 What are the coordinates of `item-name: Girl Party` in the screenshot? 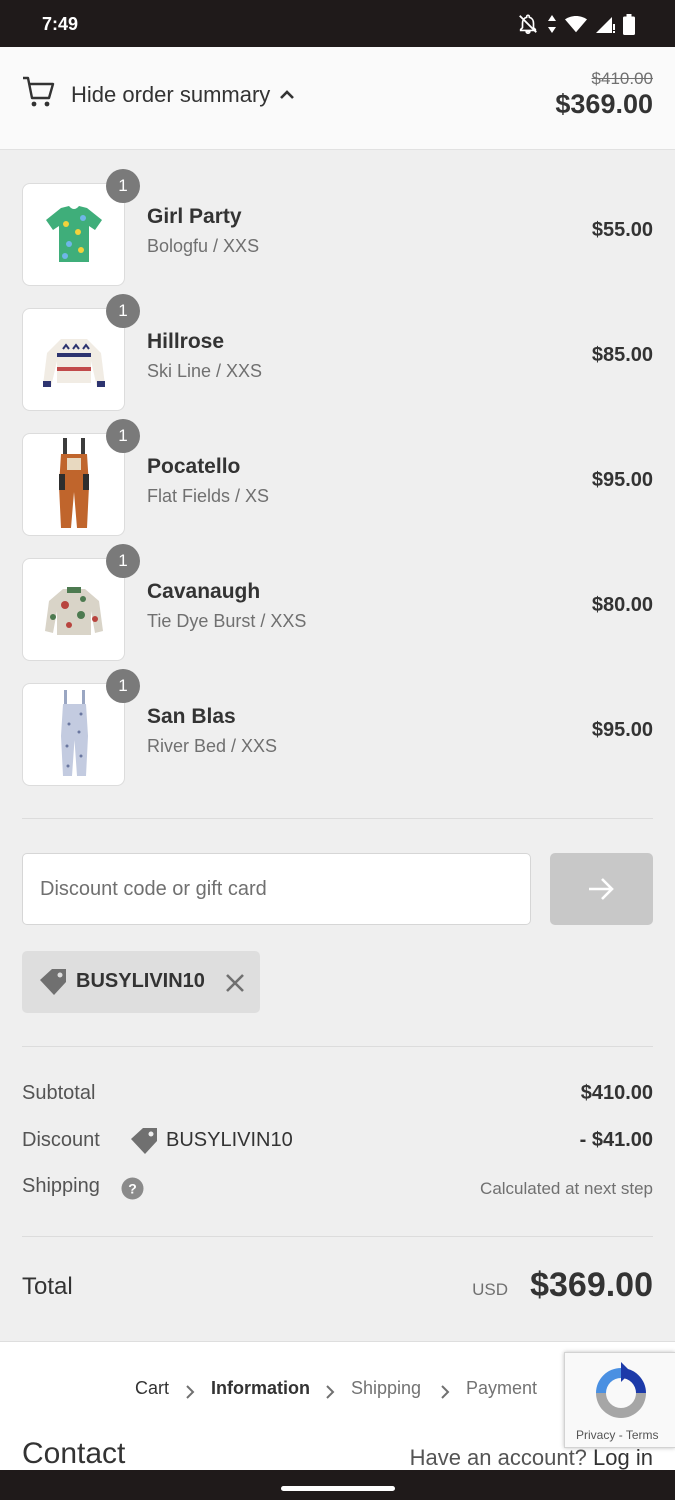 It's located at (194, 216).